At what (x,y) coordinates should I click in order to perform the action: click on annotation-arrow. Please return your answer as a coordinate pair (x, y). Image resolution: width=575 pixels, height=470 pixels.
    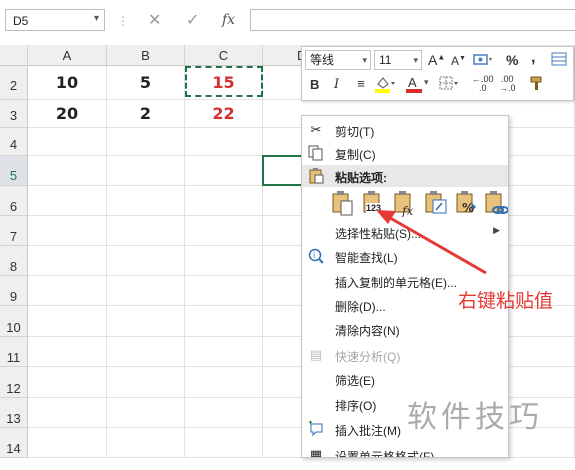
    Looking at the image, I should click on (431, 242).